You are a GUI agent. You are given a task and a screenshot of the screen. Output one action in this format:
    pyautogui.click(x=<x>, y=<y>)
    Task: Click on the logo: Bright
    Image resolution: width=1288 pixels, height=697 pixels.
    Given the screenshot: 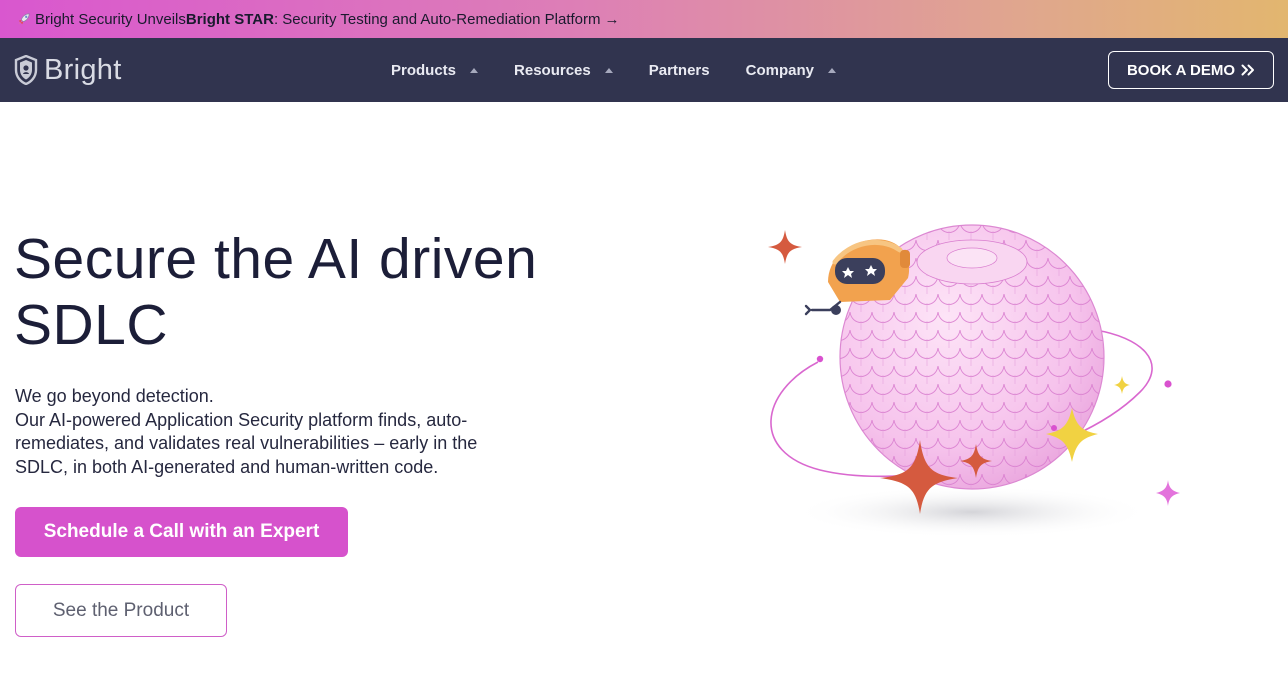 What is the action you would take?
    pyautogui.click(x=68, y=70)
    